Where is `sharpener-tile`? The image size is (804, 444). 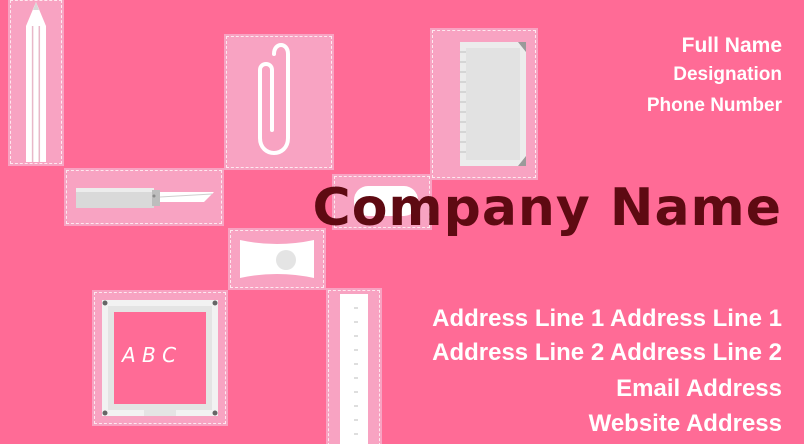 sharpener-tile is located at coordinates (277, 259).